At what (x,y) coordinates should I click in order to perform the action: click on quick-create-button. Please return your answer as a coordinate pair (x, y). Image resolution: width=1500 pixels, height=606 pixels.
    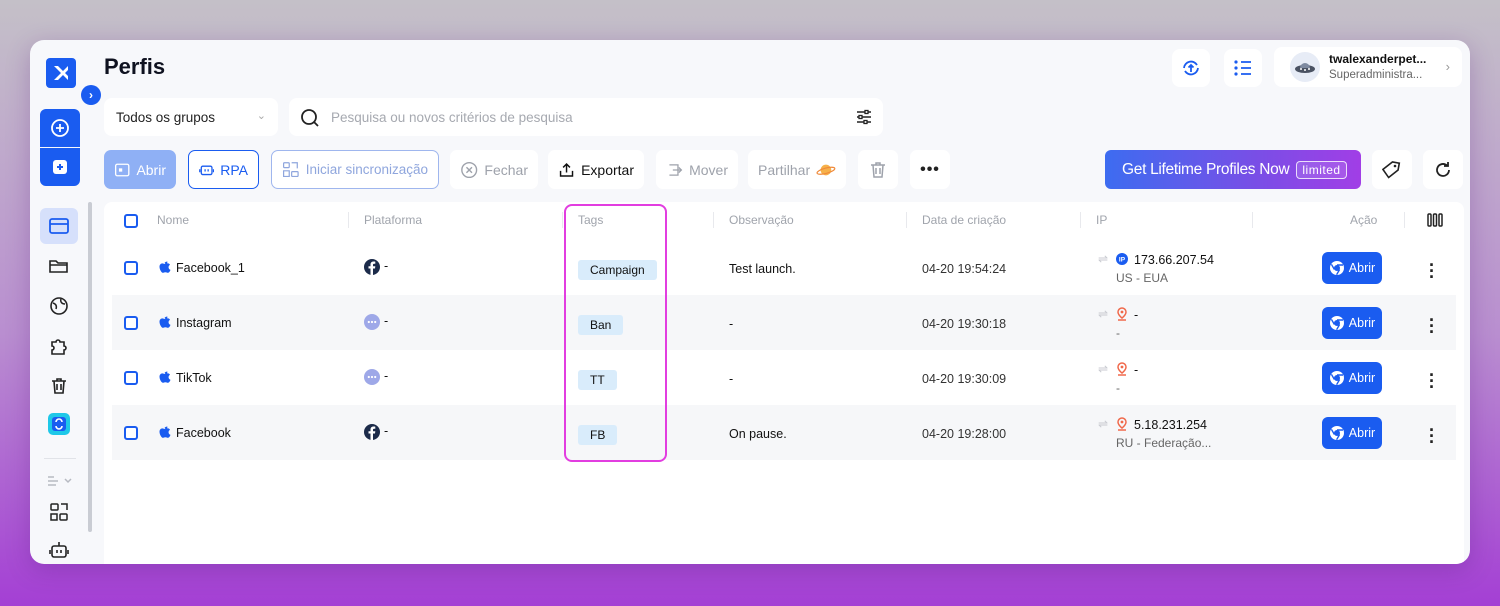
    Looking at the image, I should click on (60, 167).